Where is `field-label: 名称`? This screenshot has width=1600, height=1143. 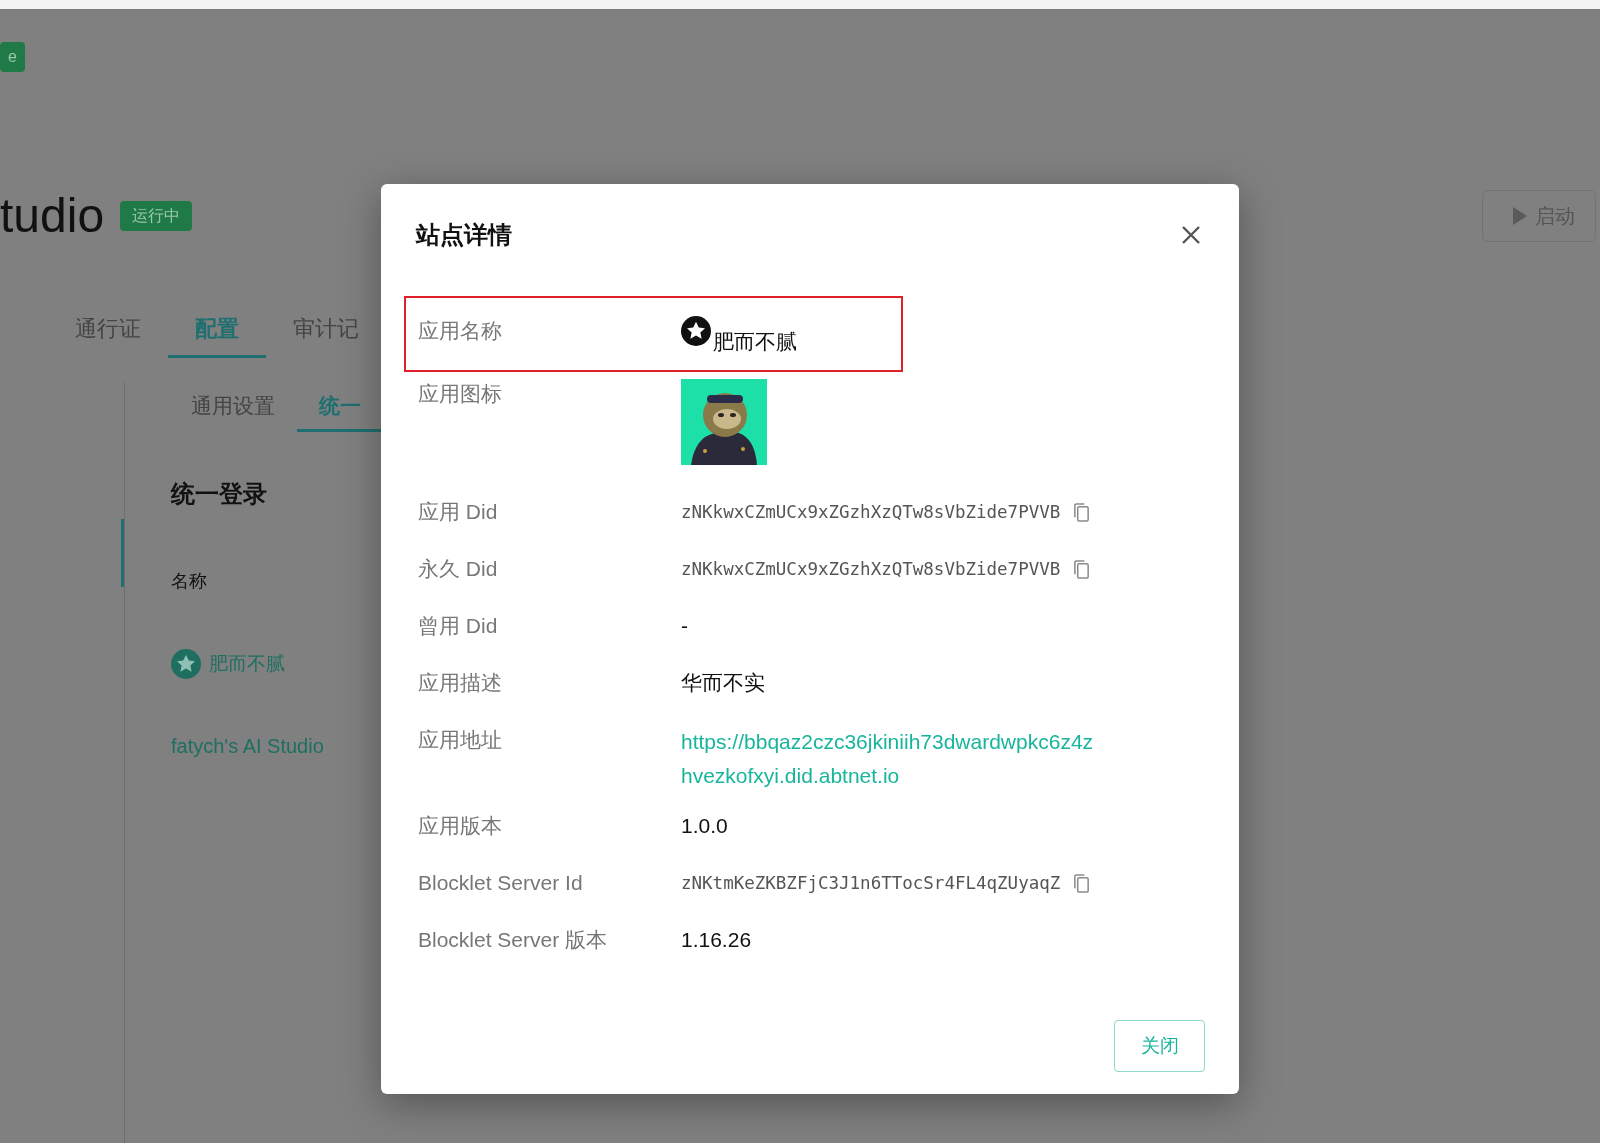
field-label: 名称 is located at coordinates (189, 581).